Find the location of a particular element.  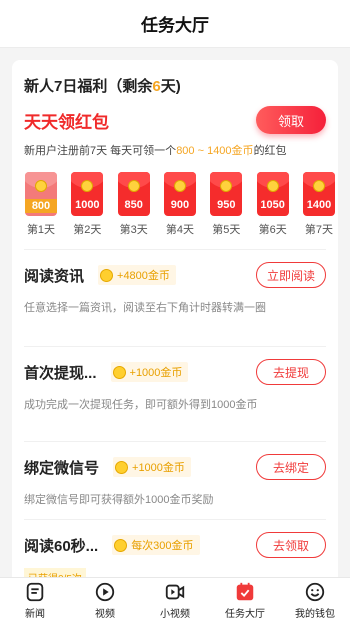

task-description: 绑定微信号即可获得额外1000金币奖励 is located at coordinates (119, 500).